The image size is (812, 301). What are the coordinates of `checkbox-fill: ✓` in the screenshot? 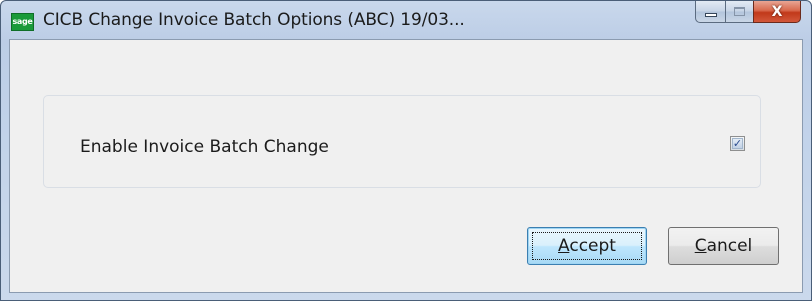 It's located at (737, 143).